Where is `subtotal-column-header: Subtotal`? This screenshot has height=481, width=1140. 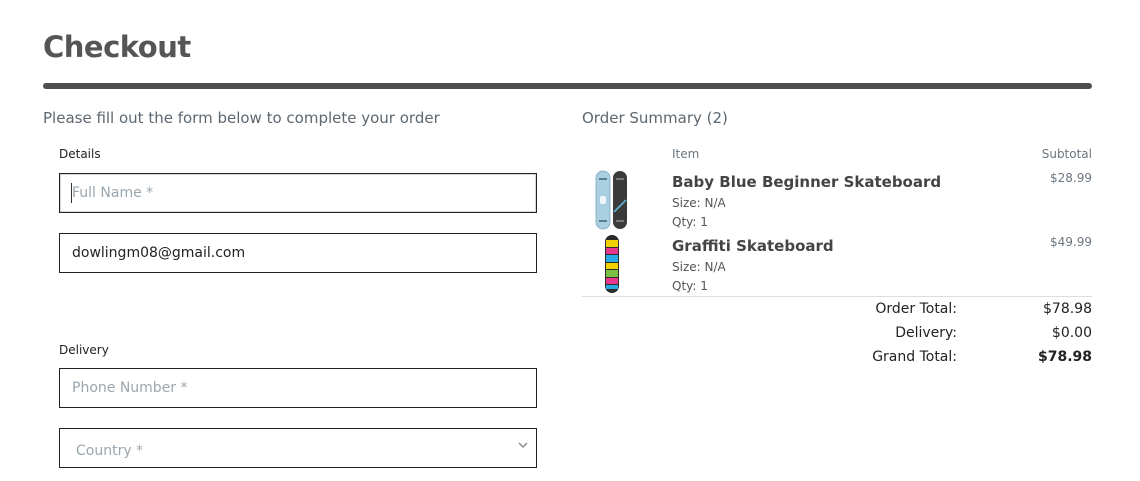 subtotal-column-header: Subtotal is located at coordinates (1066, 154).